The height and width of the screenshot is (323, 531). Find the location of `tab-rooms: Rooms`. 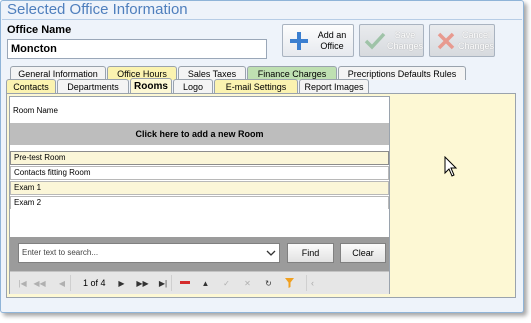

tab-rooms: Rooms is located at coordinates (151, 86).